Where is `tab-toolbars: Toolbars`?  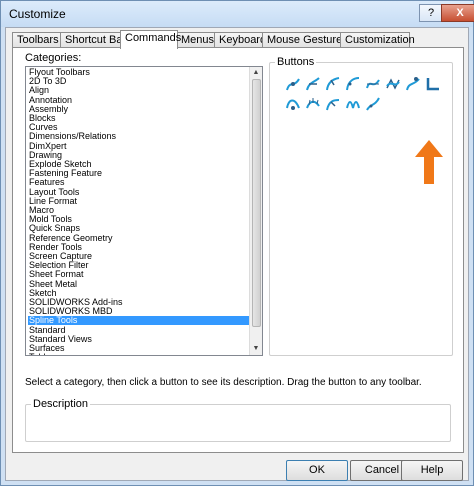
tab-toolbars: Toolbars is located at coordinates (36, 40).